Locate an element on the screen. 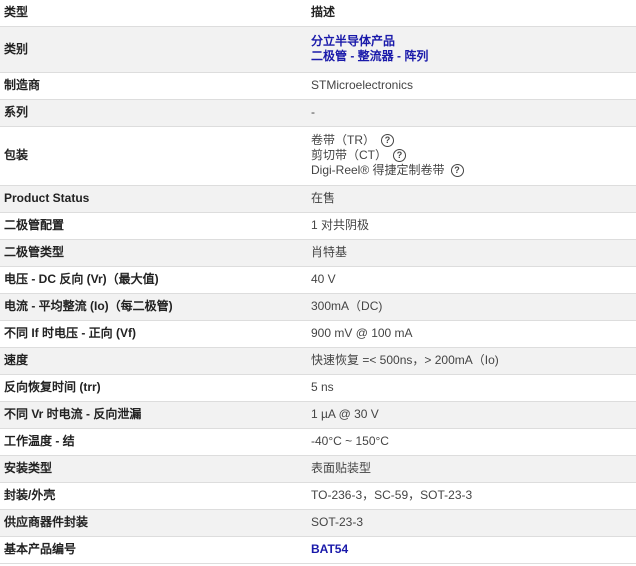 The width and height of the screenshot is (636, 566). packaging-ct: 剪切带（CT） is located at coordinates (349, 155).